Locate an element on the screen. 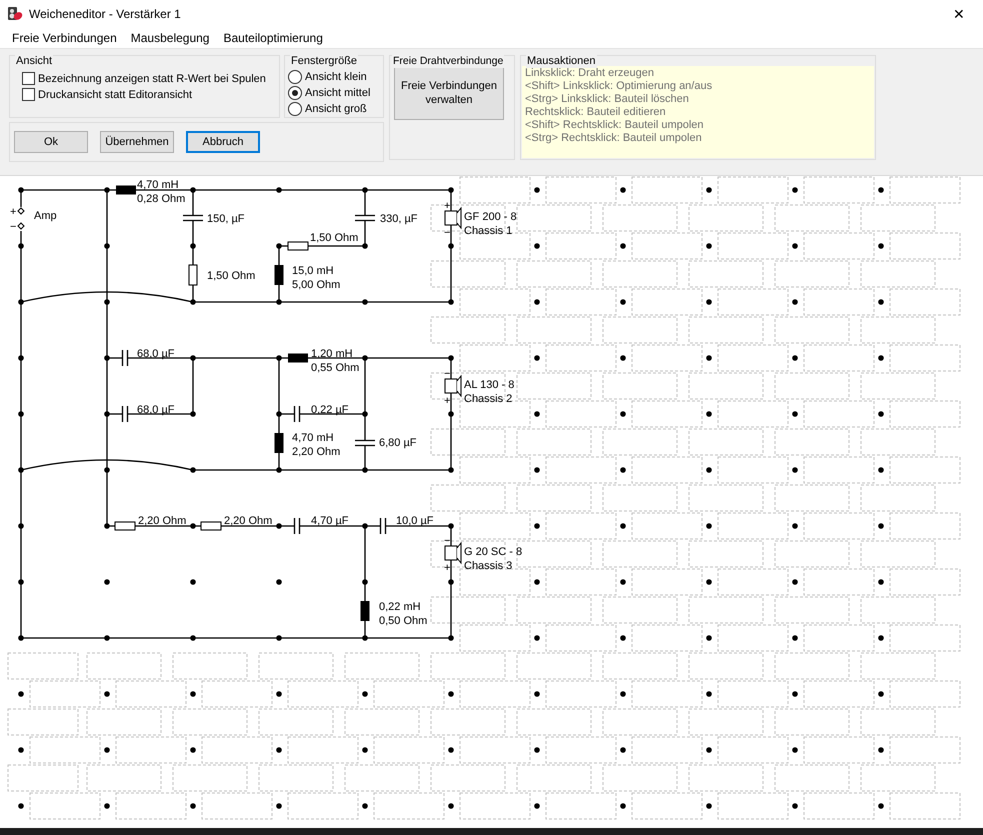 Image resolution: width=983 pixels, height=835 pixels. group-title: Freie Drahtverbindunge is located at coordinates (448, 61).